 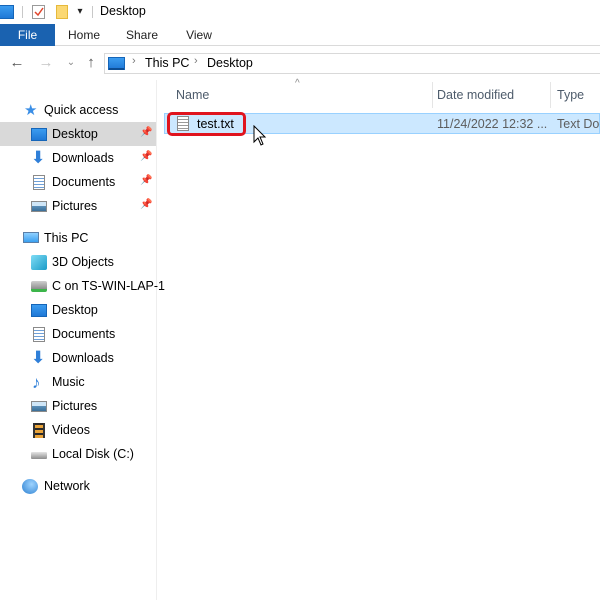 What do you see at coordinates (84, 35) in the screenshot?
I see `tab-home: Home` at bounding box center [84, 35].